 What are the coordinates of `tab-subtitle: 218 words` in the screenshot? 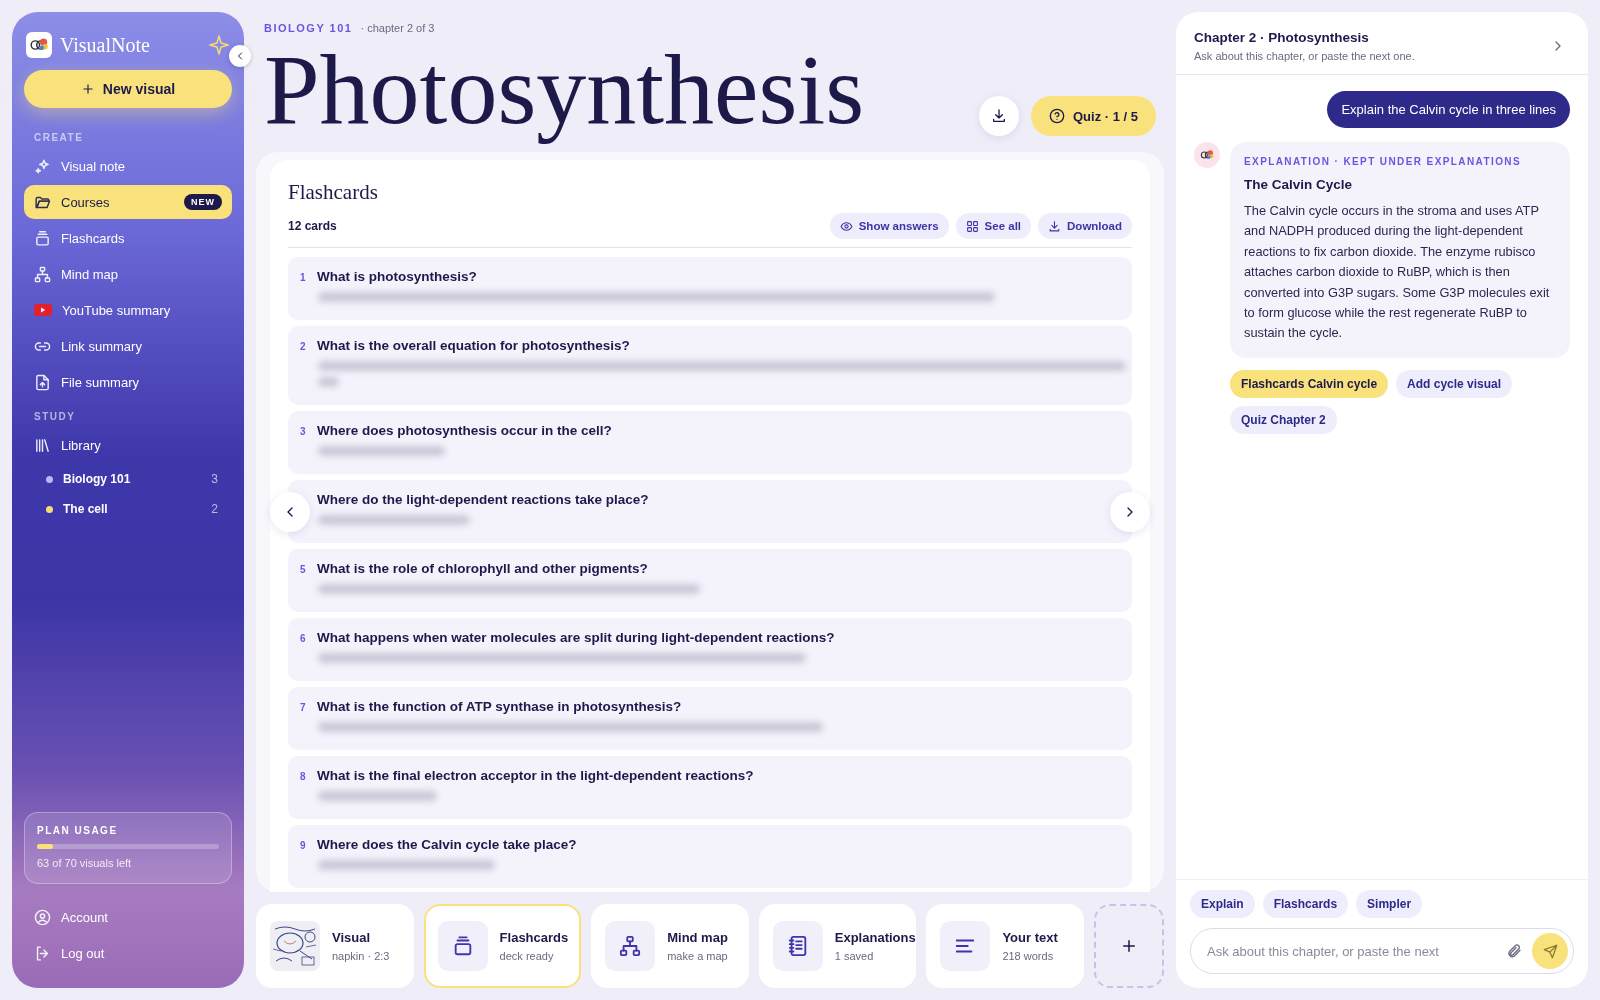 It's located at (1028, 956).